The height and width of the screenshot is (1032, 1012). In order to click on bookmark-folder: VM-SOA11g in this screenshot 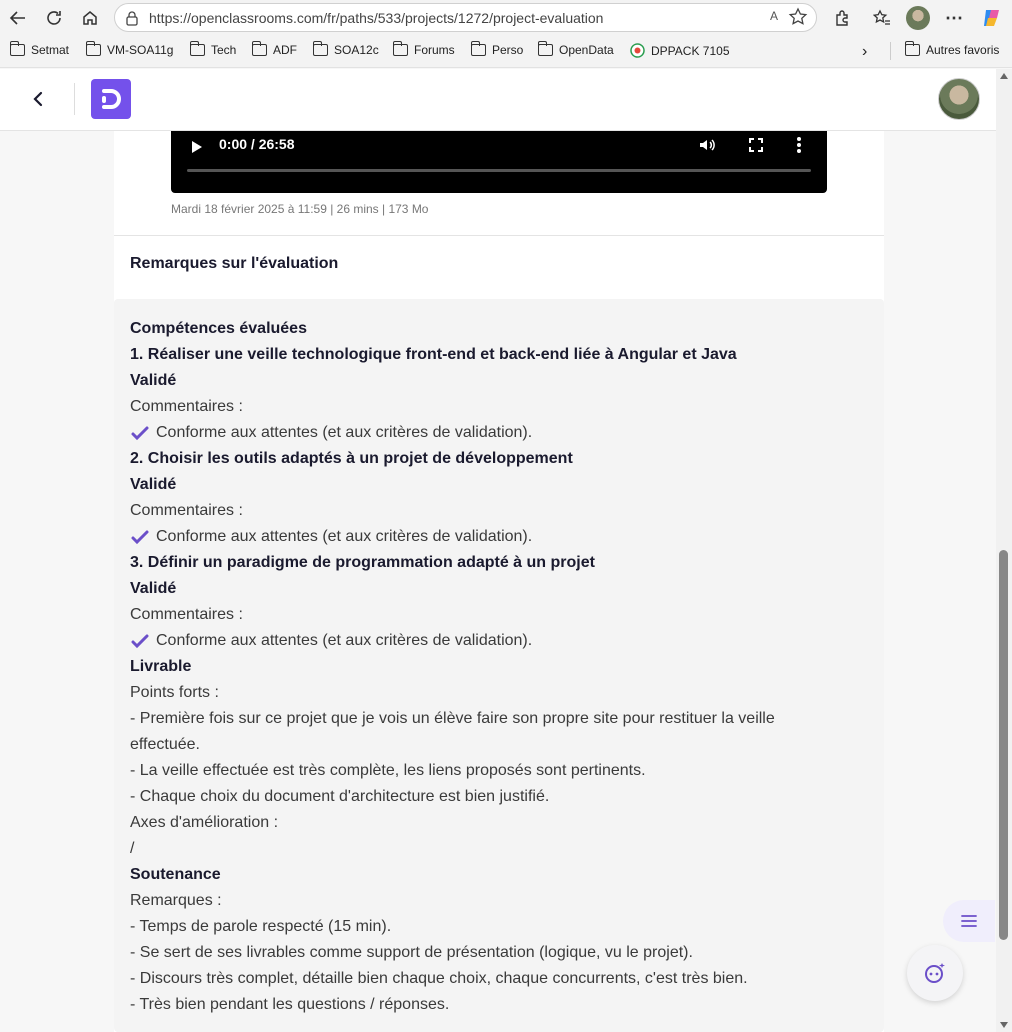, I will do `click(129, 49)`.